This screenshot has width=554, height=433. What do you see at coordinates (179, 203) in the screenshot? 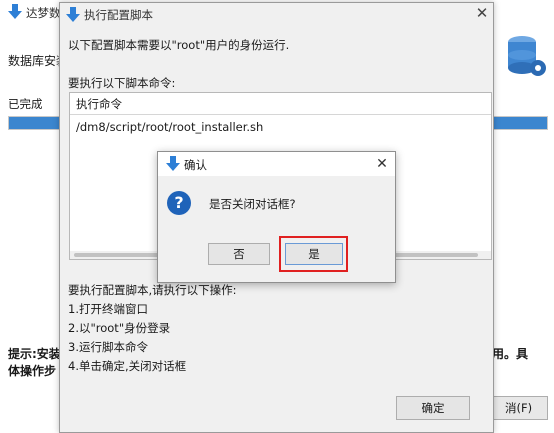
I see `question-icon: ?` at bounding box center [179, 203].